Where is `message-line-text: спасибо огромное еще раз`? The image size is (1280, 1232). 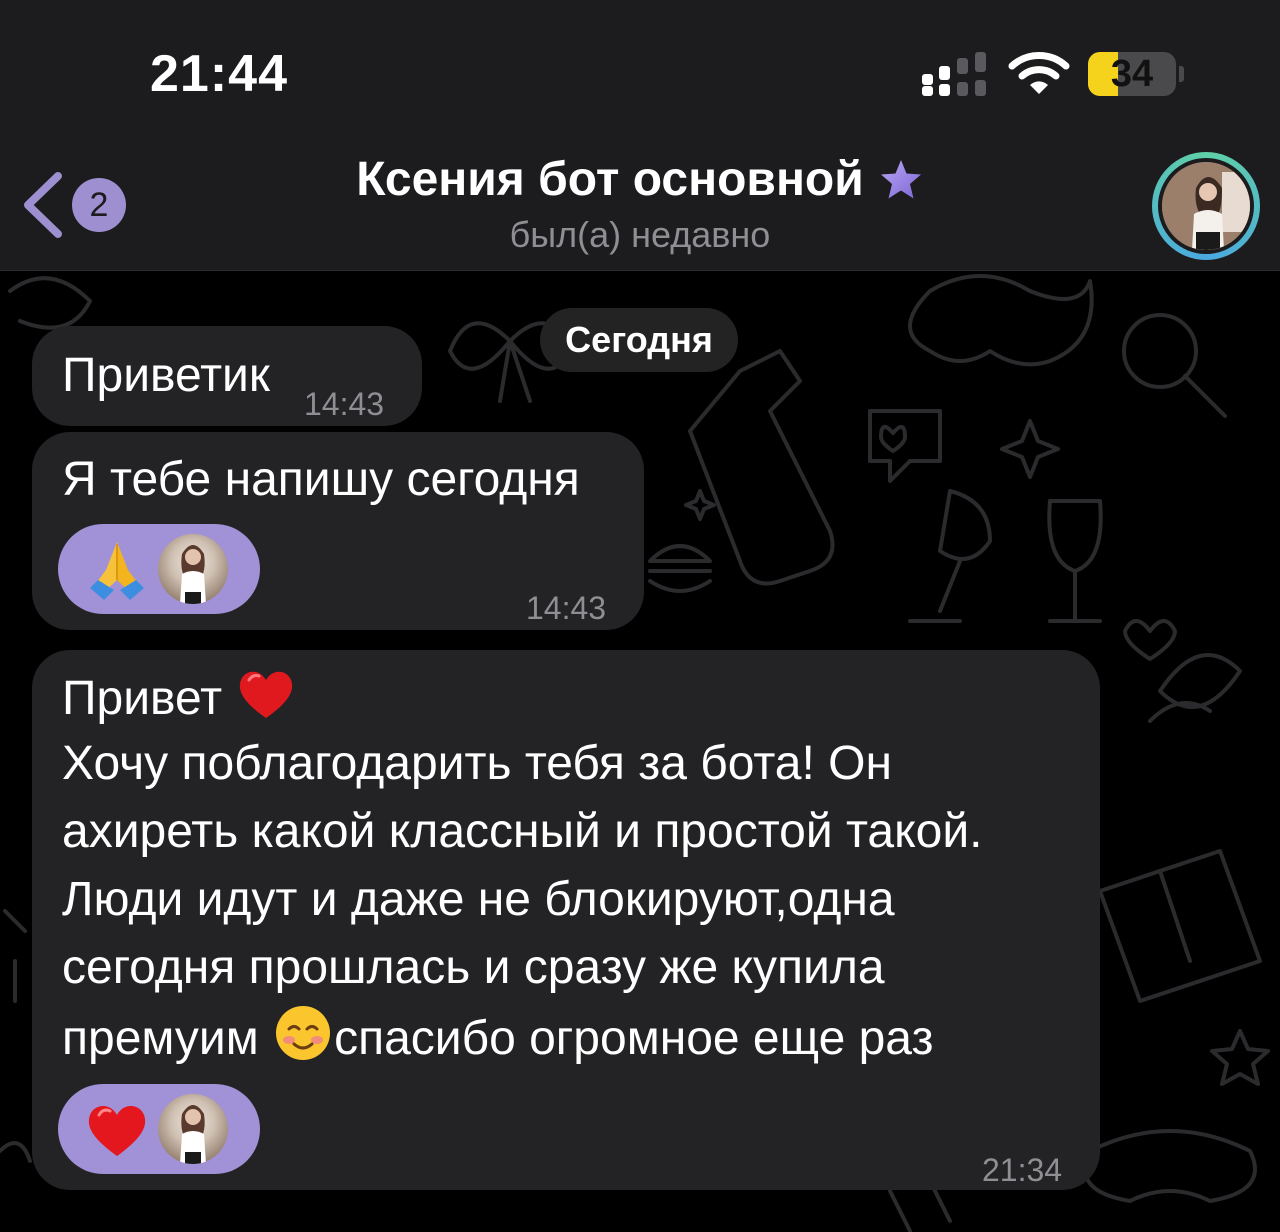 message-line-text: спасибо огромное еще раз is located at coordinates (634, 1038).